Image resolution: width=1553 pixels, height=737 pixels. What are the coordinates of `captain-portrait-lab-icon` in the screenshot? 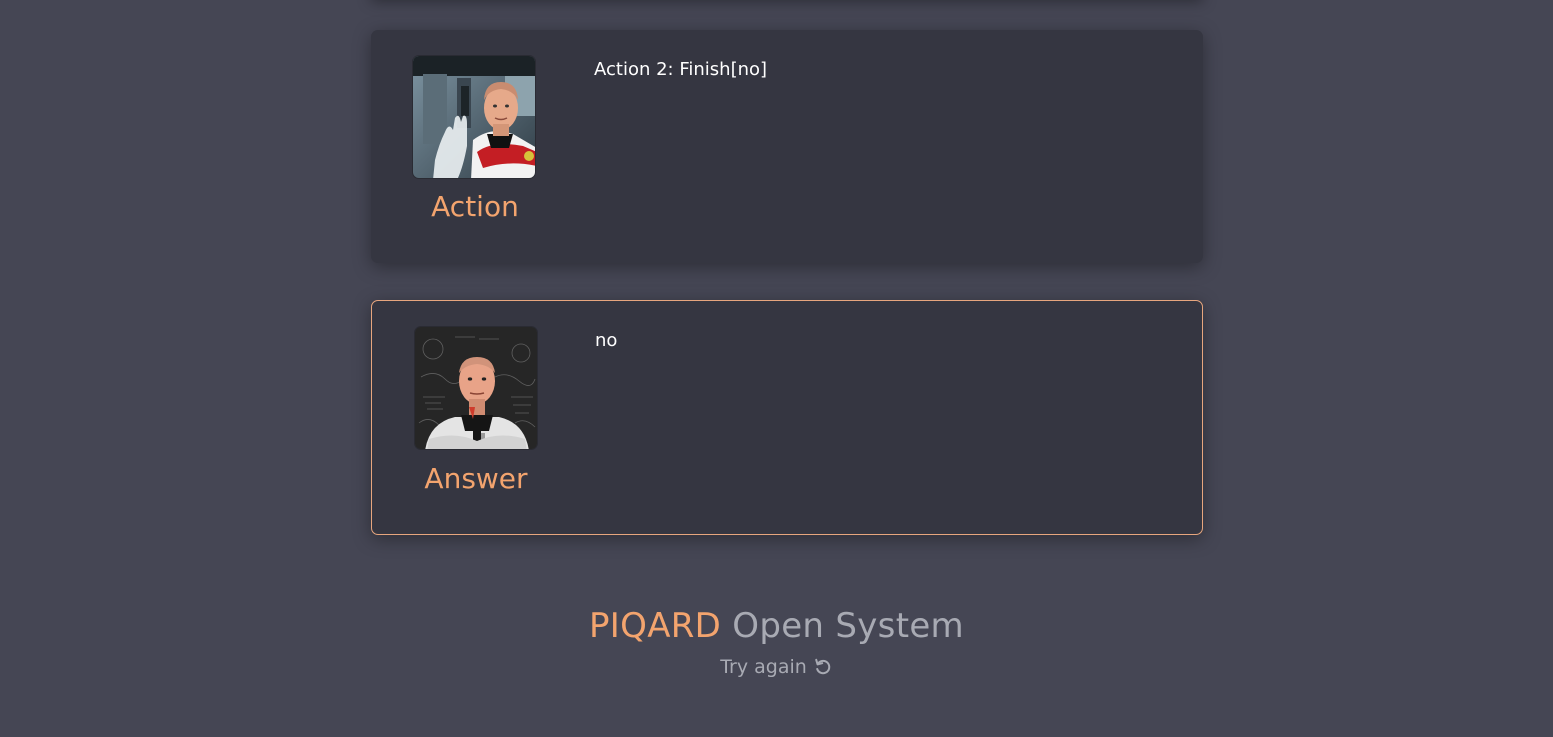 It's located at (474, 117).